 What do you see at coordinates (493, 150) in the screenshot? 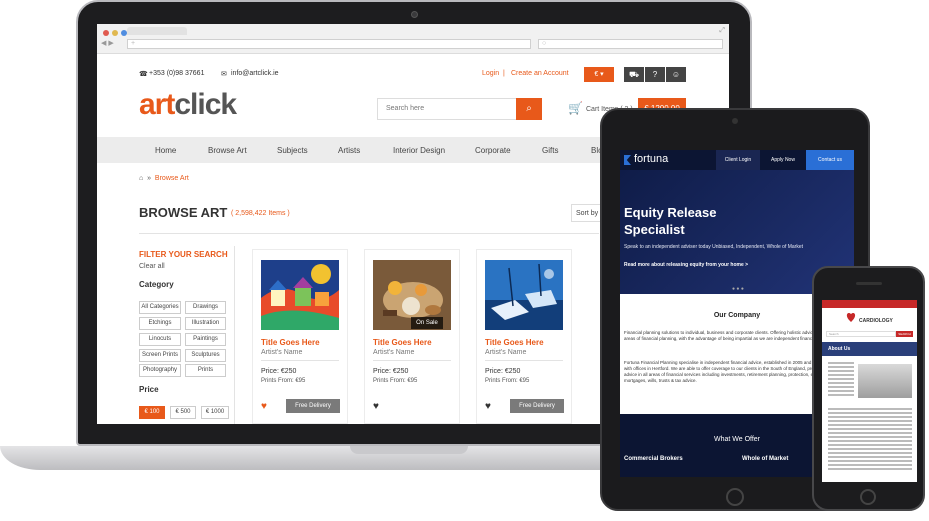
I see `nav-item-corporate: Corporate` at bounding box center [493, 150].